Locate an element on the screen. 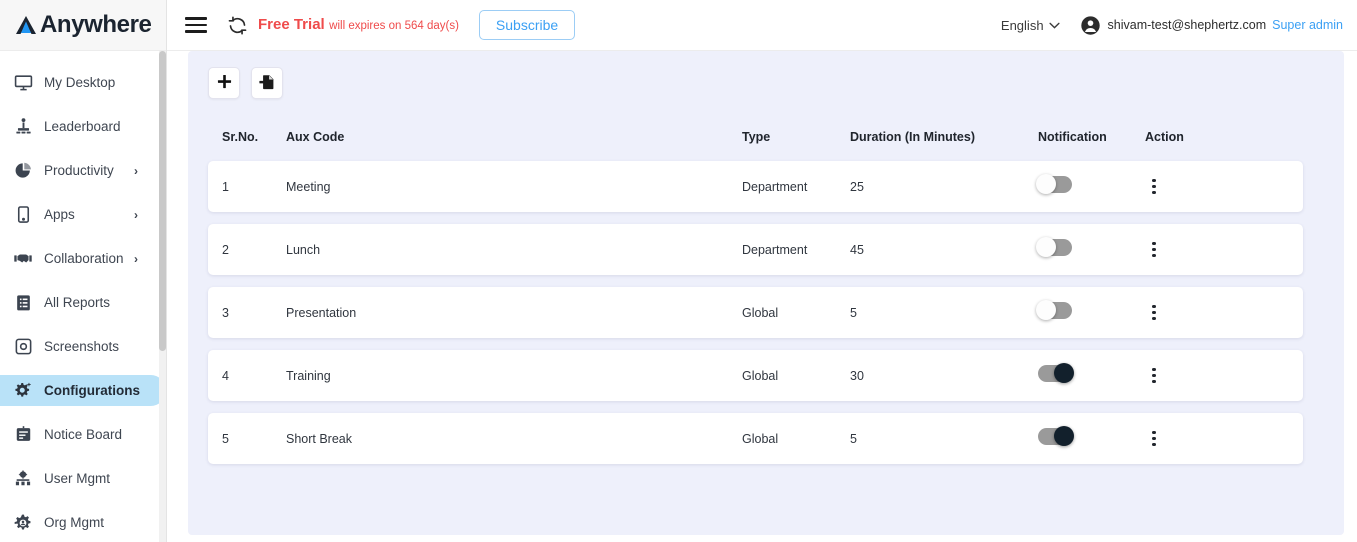 The image size is (1357, 542). table-row: 5 Short Break Global 5 is located at coordinates (755, 438).